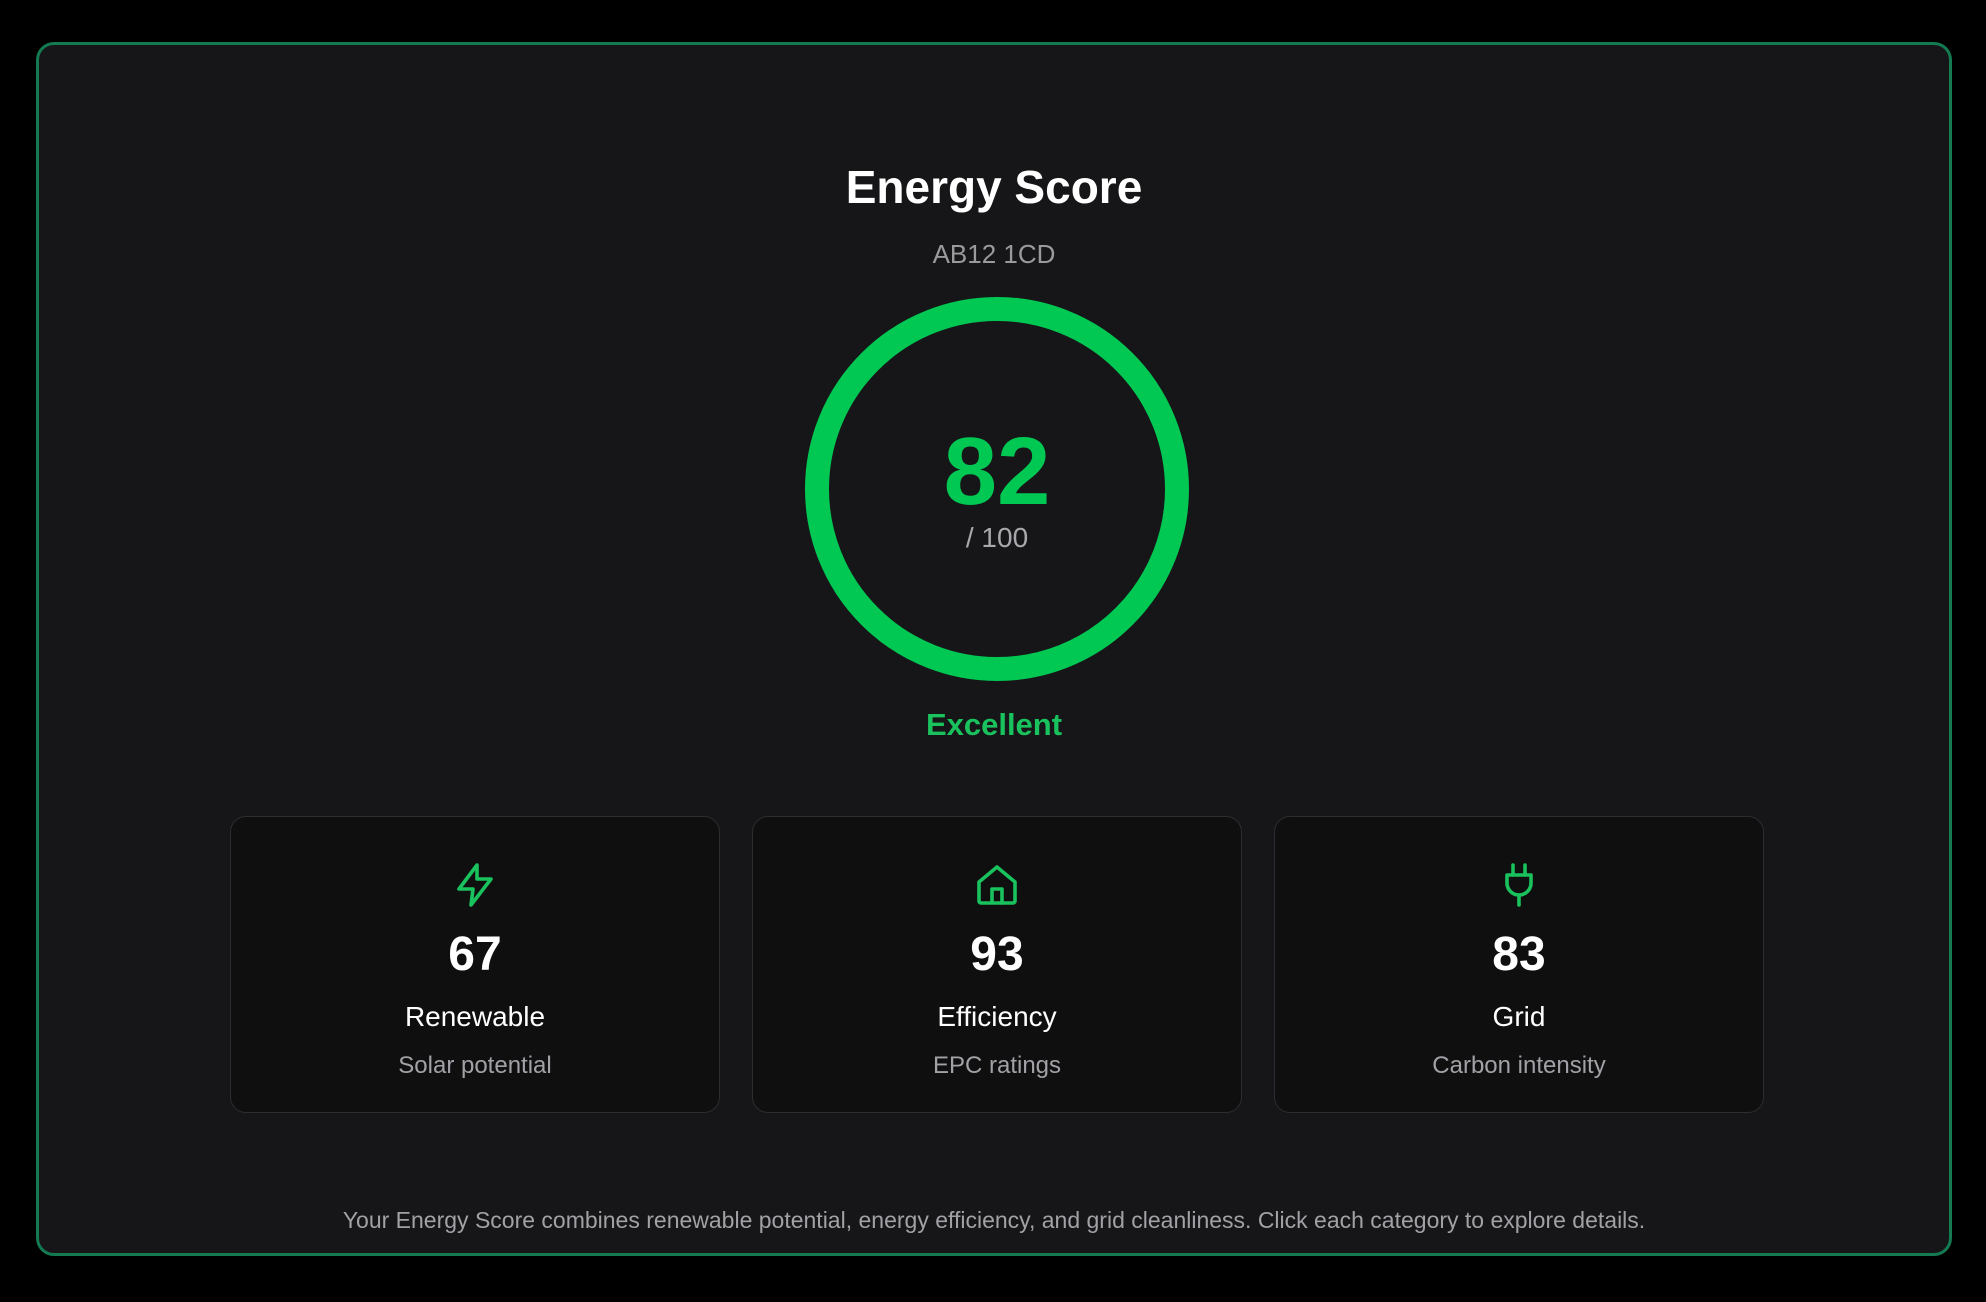 The width and height of the screenshot is (1986, 1302). Describe the element at coordinates (475, 1016) in the screenshot. I see `category-label: Renewable` at that location.